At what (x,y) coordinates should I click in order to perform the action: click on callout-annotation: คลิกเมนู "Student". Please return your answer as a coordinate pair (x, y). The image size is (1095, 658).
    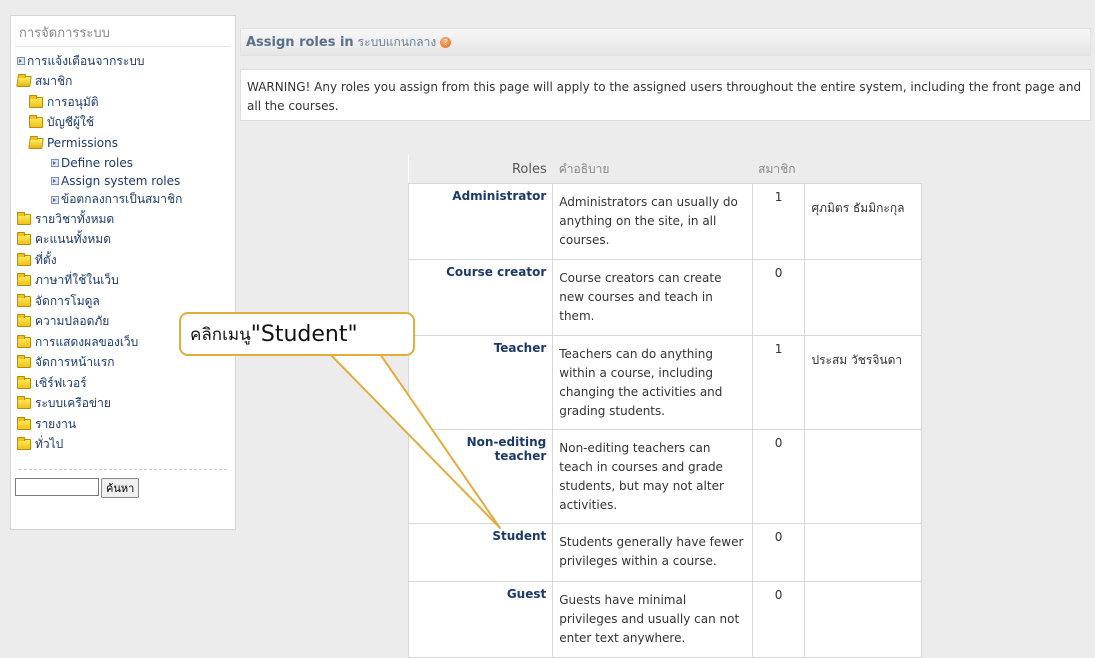
    Looking at the image, I should click on (297, 334).